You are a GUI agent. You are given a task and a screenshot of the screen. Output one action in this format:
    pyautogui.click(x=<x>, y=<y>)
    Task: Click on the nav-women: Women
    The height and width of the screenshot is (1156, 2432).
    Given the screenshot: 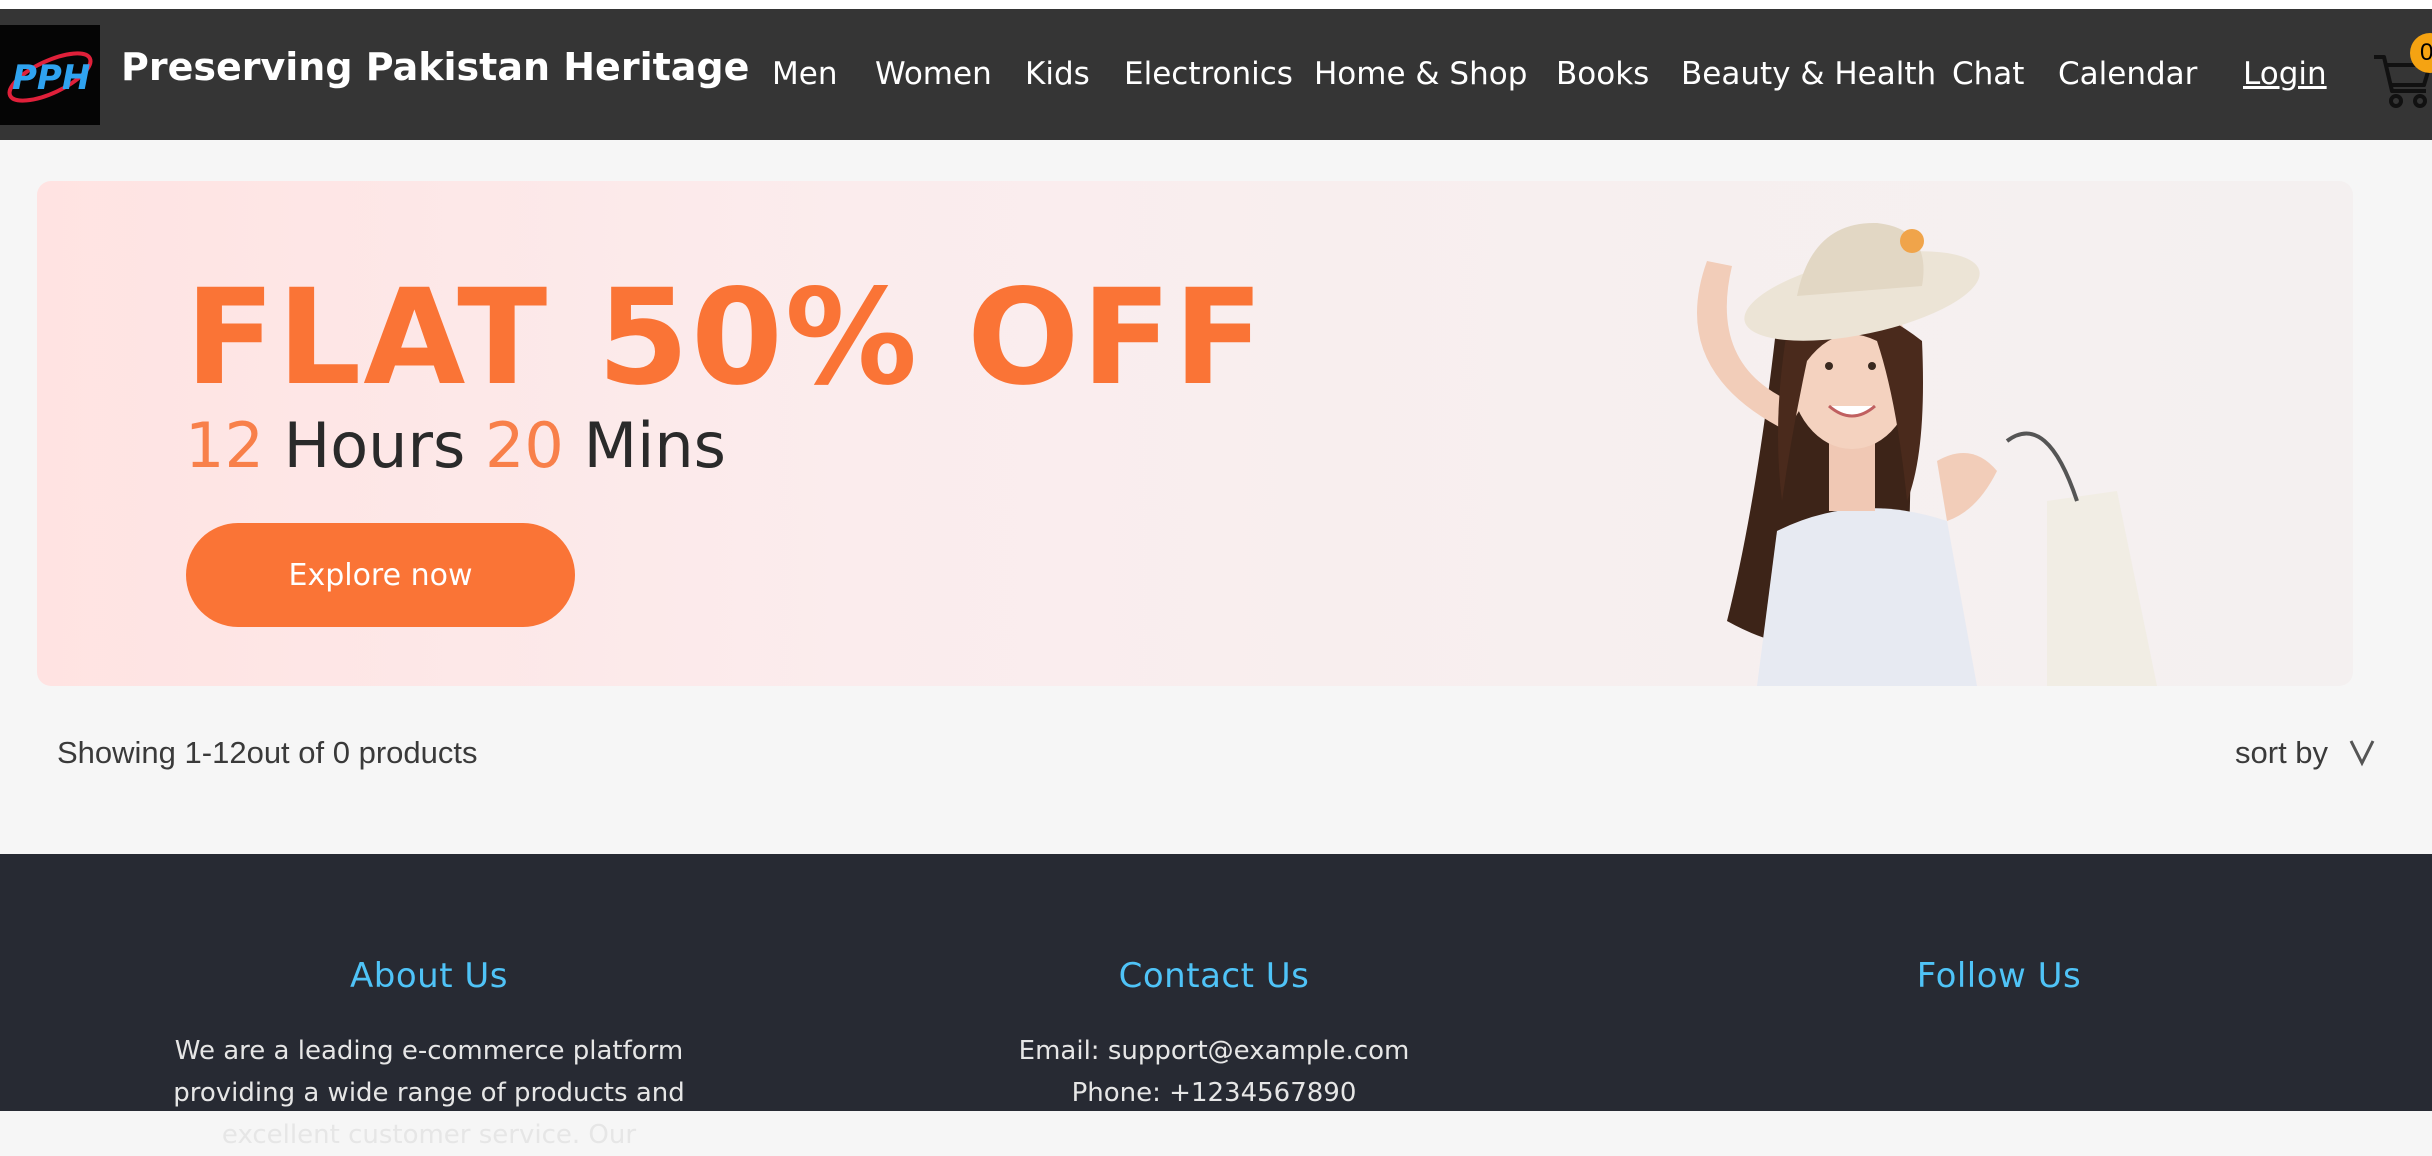 What is the action you would take?
    pyautogui.click(x=933, y=74)
    